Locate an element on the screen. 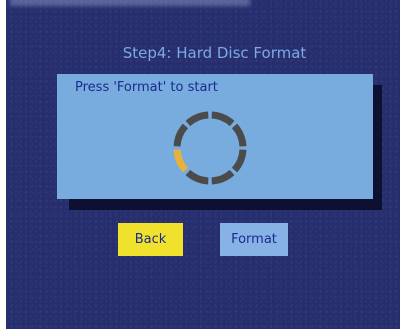 Image resolution: width=405 pixels, height=329 pixels. progress-ring-icon is located at coordinates (210, 148).